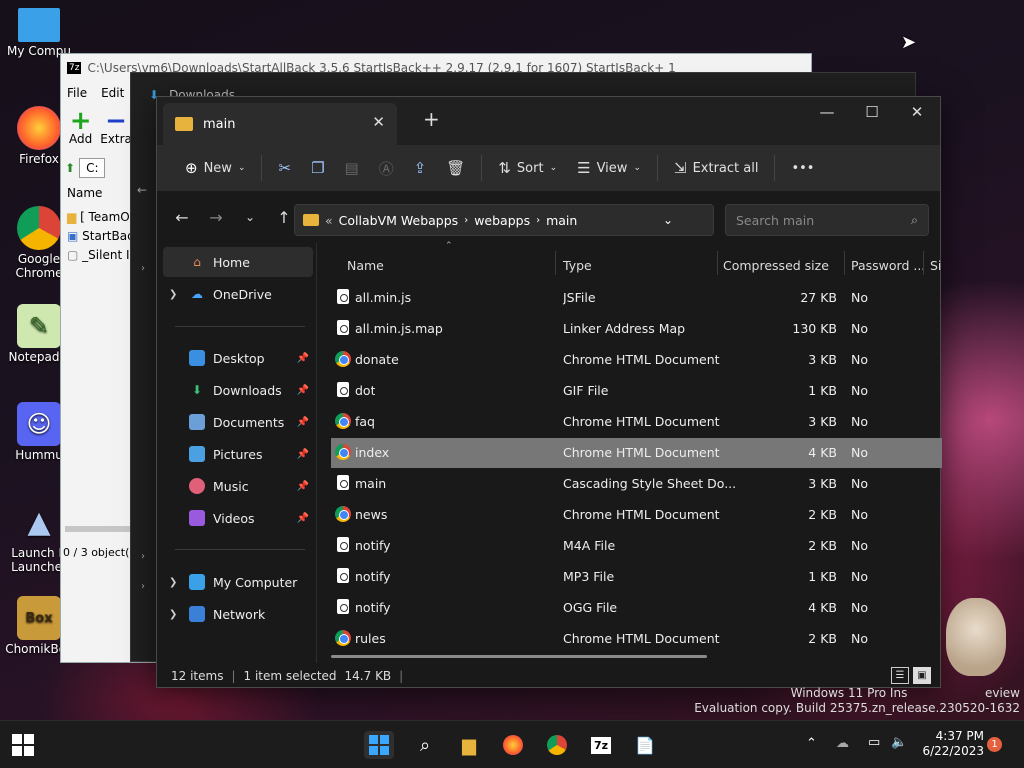 This screenshot has height=768, width=1024. What do you see at coordinates (216, 217) in the screenshot?
I see `forward-button: →` at bounding box center [216, 217].